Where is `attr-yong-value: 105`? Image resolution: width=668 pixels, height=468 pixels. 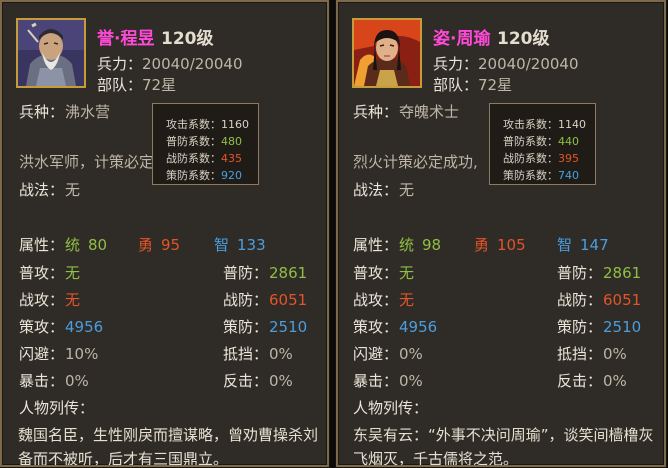 attr-yong-value: 105 is located at coordinates (511, 245).